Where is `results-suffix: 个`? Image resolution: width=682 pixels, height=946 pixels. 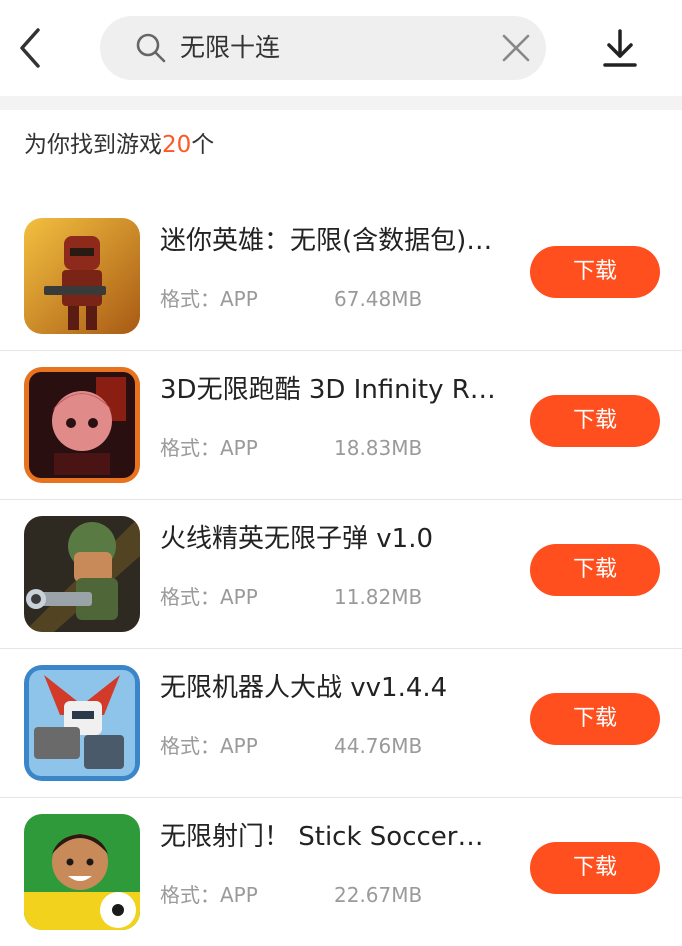
results-suffix: 个 is located at coordinates (203, 145).